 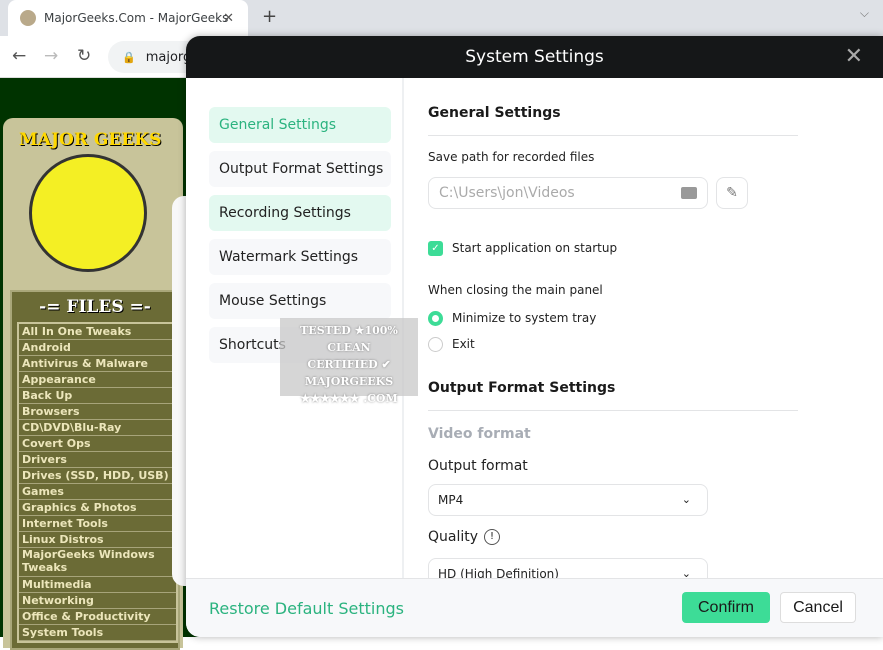 I want to click on category-link: MajorGeeks Windows Tweaks, so click(x=97, y=562).